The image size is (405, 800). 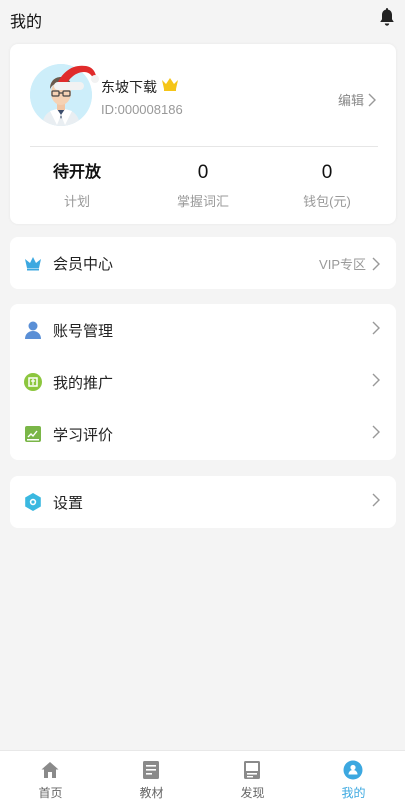 What do you see at coordinates (151, 770) in the screenshot?
I see `textbook-icon` at bounding box center [151, 770].